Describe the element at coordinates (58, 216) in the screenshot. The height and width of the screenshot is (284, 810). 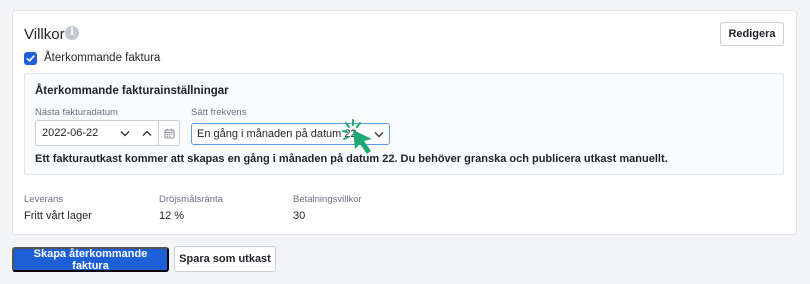
I see `delivery-value: Fritt vårt lager` at that location.